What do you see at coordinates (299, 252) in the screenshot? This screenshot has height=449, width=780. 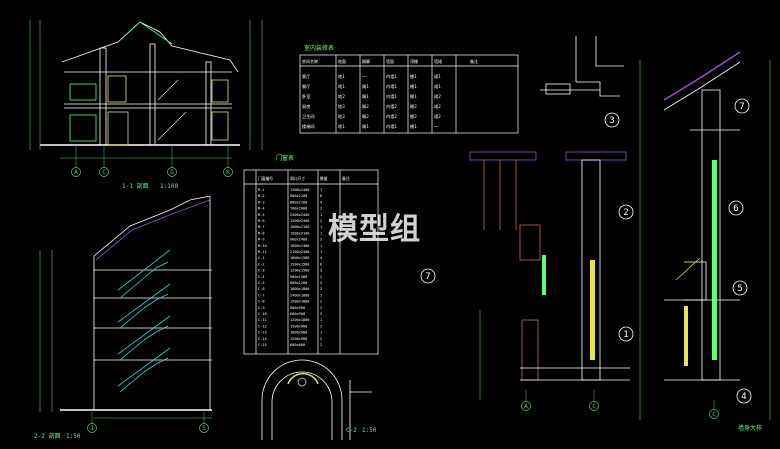 I see `door-table-cell: 2100x2400` at bounding box center [299, 252].